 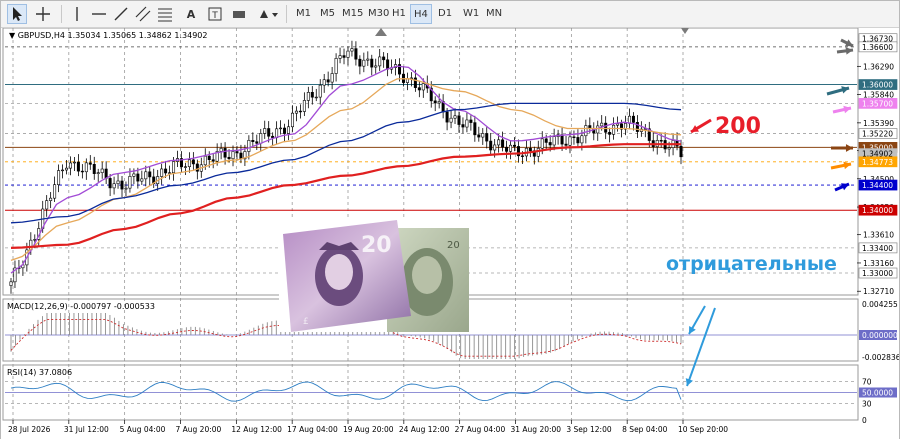 I want to click on horizontal-line-icon, so click(x=99, y=14).